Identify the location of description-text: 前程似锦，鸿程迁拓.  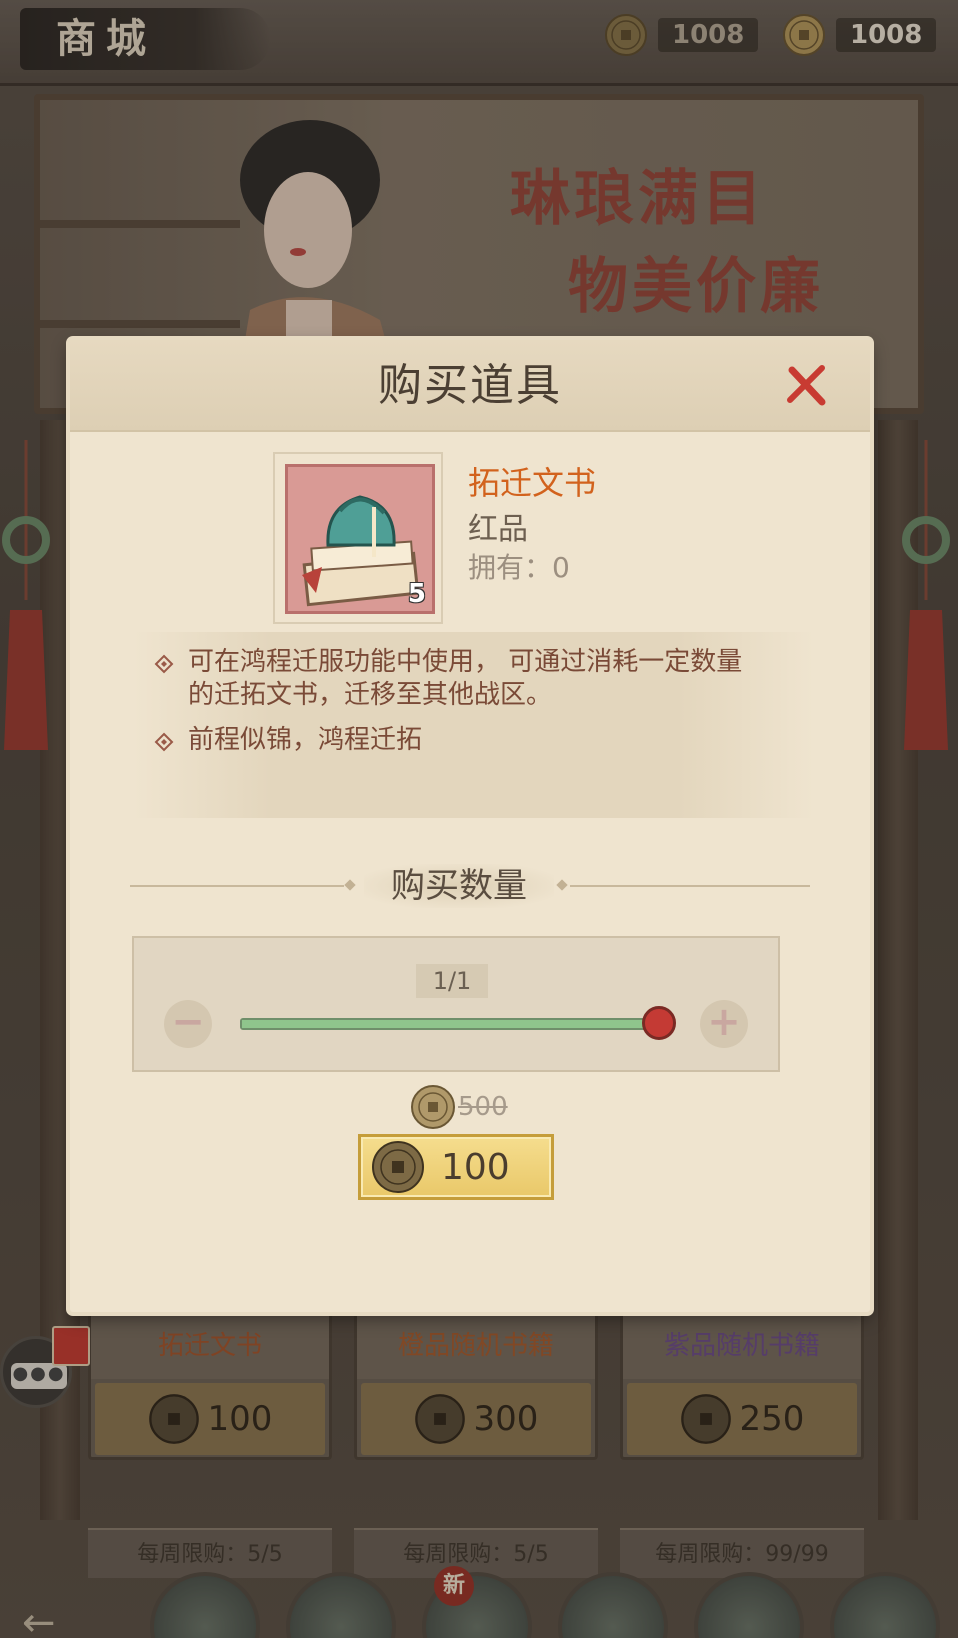
(305, 740).